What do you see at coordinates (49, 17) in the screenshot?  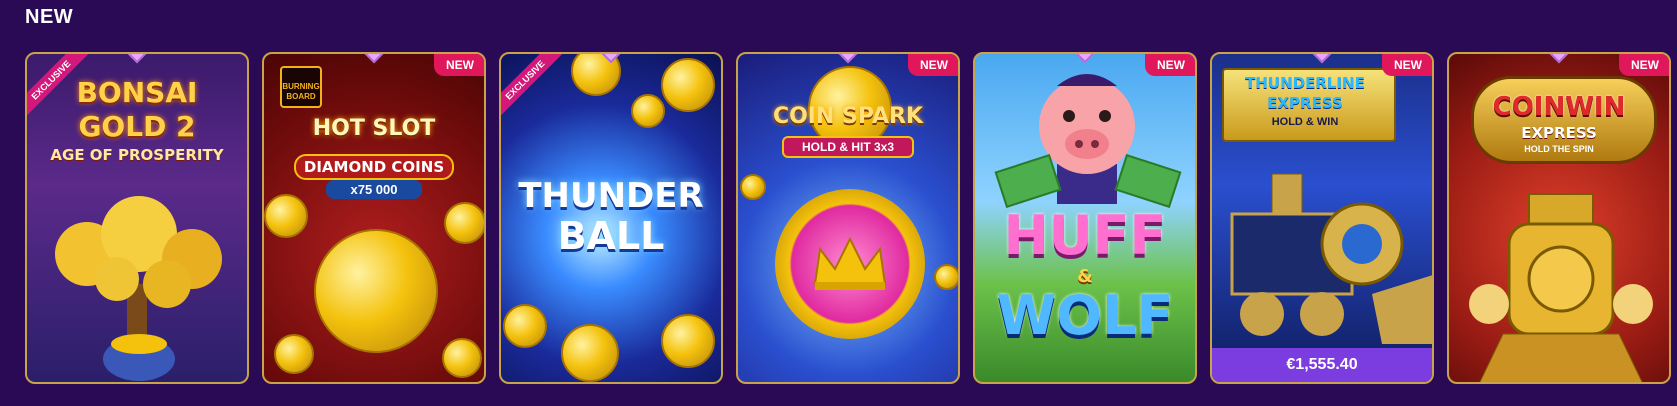 I see `section-title: NEW` at bounding box center [49, 17].